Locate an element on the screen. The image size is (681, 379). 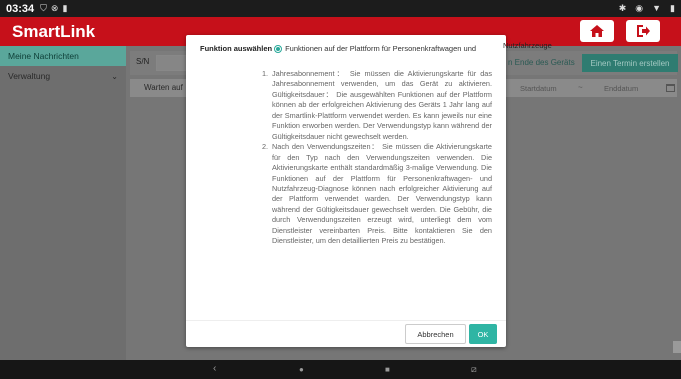
screenshot-icon: ⧄ is located at coordinates (474, 369).